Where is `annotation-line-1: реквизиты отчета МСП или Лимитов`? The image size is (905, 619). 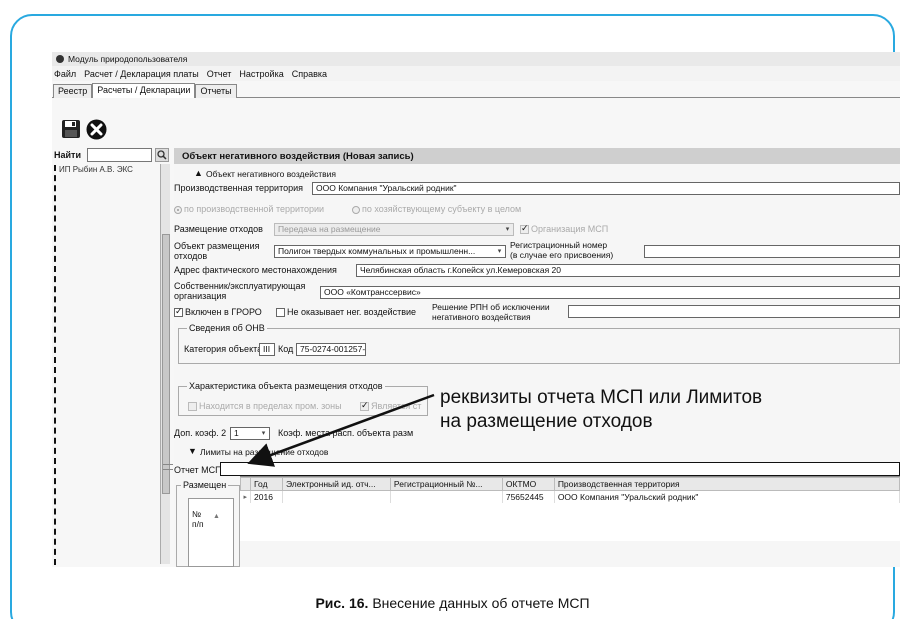
annotation-line-1: реквизиты отчета МСП или Лимитов is located at coordinates (601, 397).